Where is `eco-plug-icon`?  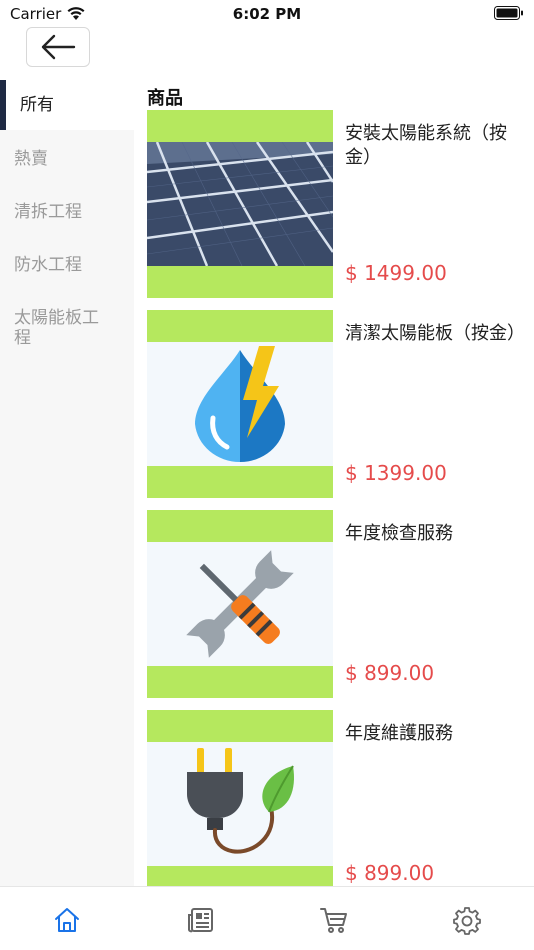 eco-plug-icon is located at coordinates (240, 804).